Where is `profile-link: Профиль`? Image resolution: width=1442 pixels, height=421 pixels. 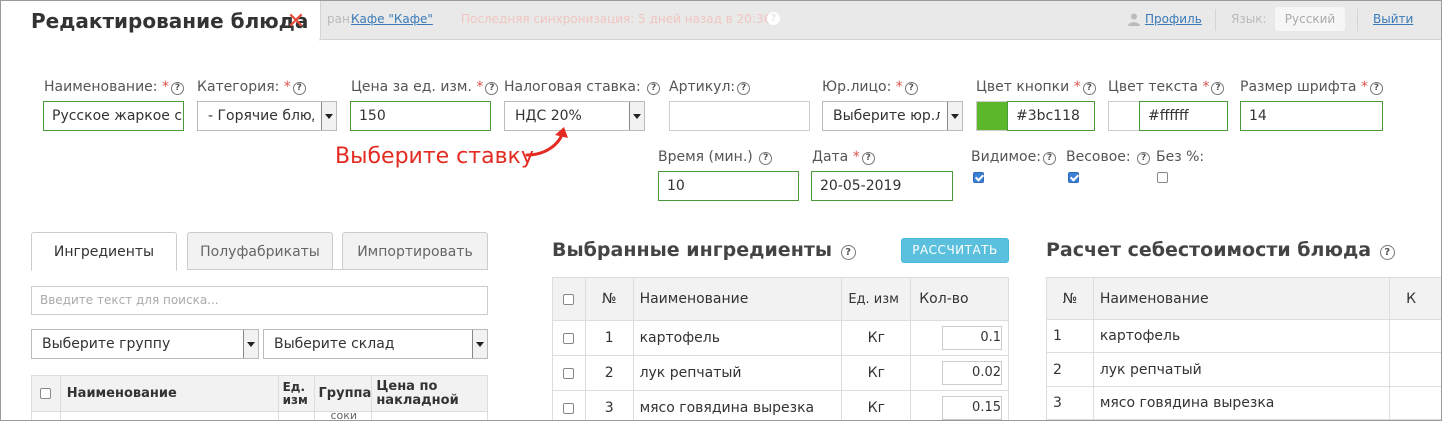
profile-link: Профиль is located at coordinates (1173, 19).